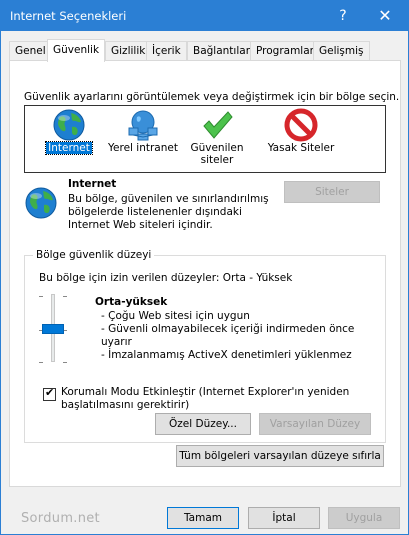  I want to click on network-icon, so click(143, 125).